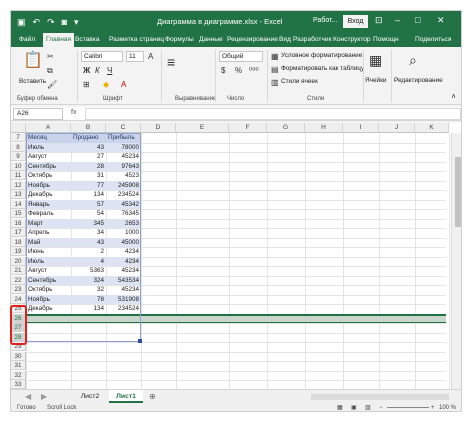 Image resolution: width=474 pixels, height=424 pixels. What do you see at coordinates (18, 223) in the screenshot?
I see `row-header-16: 16` at bounding box center [18, 223].